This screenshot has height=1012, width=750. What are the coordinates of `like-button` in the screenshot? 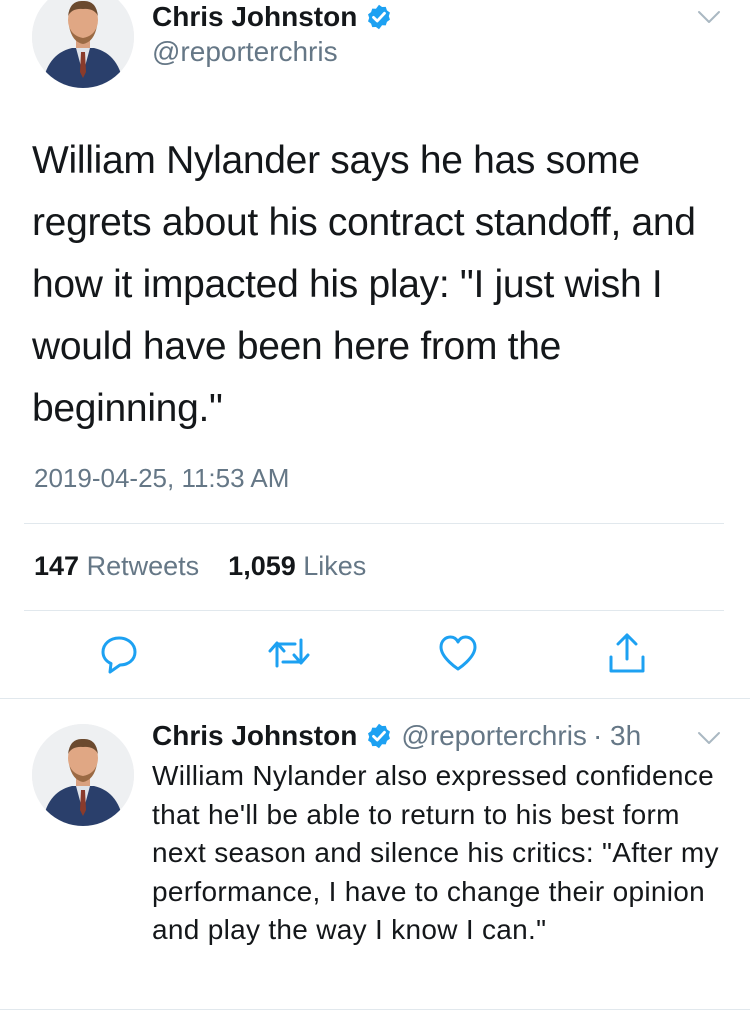 It's located at (458, 653).